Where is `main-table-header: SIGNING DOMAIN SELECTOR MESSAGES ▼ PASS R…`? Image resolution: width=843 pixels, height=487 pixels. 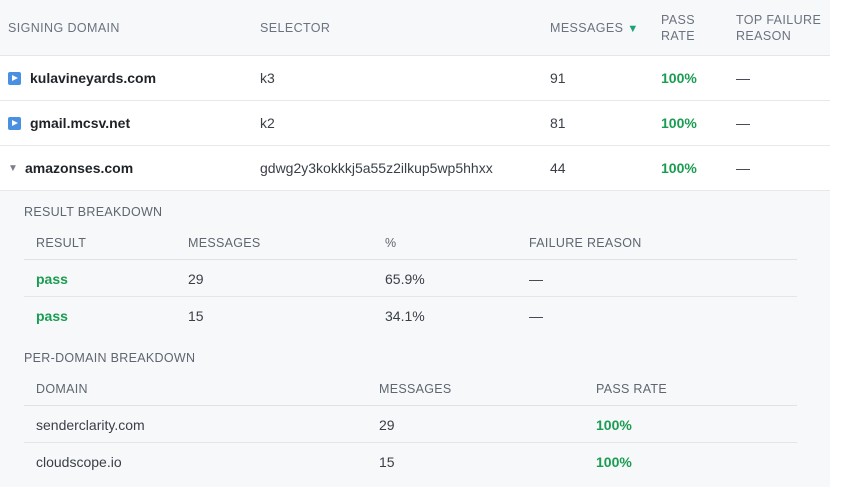
main-table-header: SIGNING DOMAIN SELECTOR MESSAGES ▼ PASS R… is located at coordinates (415, 28).